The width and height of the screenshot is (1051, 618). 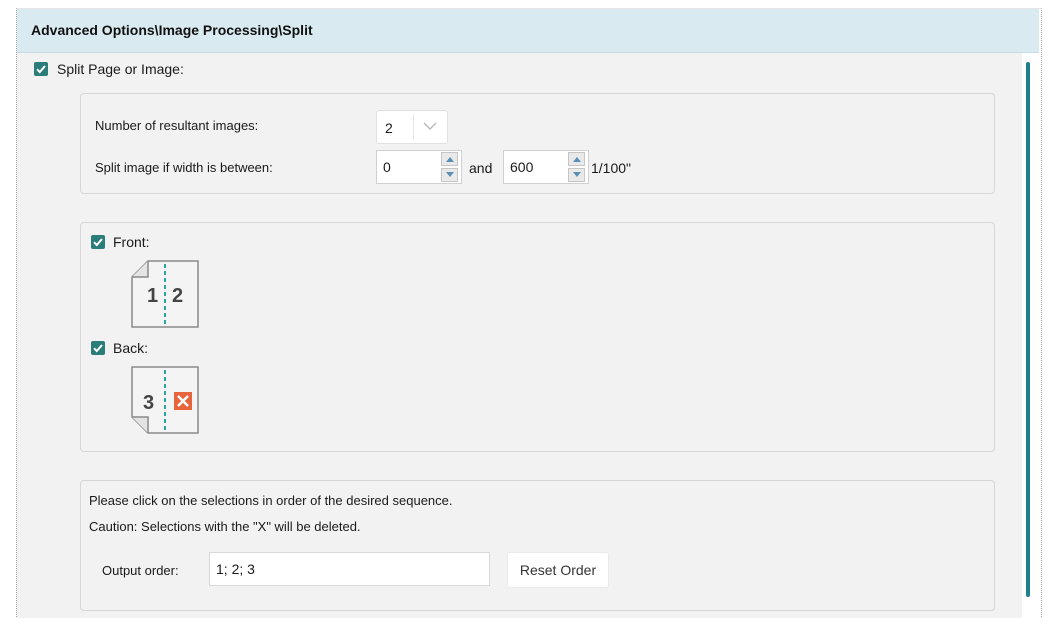 I want to click on back-checkbox, so click(x=98, y=348).